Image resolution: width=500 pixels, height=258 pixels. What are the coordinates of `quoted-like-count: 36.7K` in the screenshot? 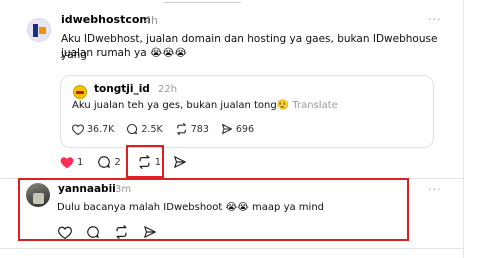 It's located at (101, 129).